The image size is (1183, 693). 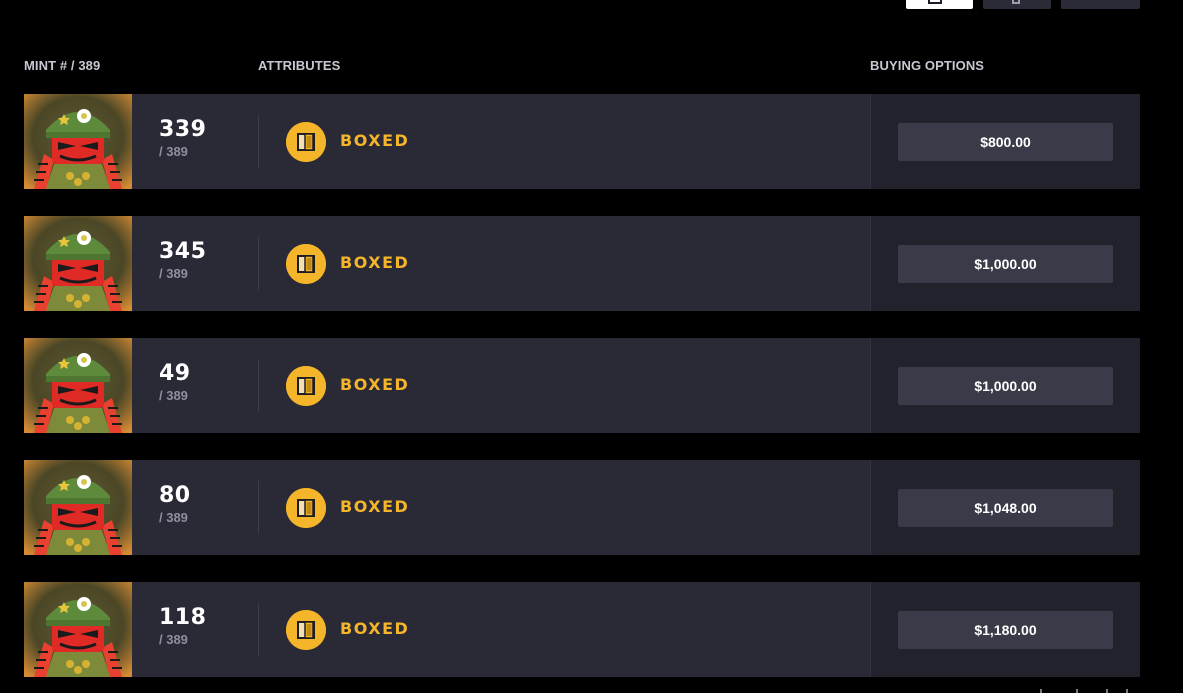 What do you see at coordinates (582, 629) in the screenshot?
I see `listing-row: 118 / 389 BOXED $1,180.00` at bounding box center [582, 629].